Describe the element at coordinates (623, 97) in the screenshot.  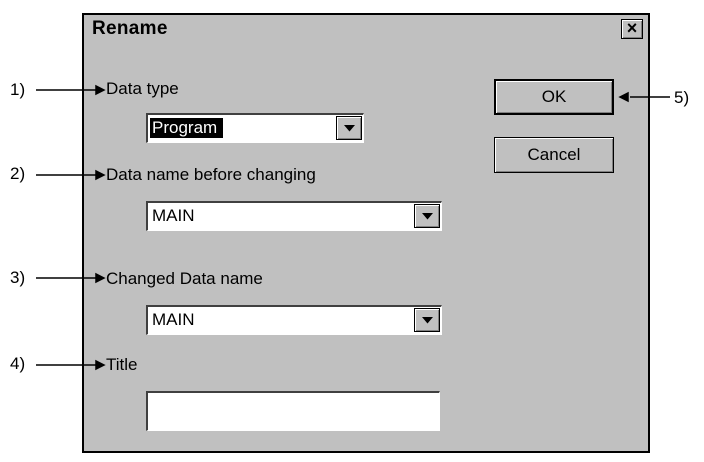
I see `arrow-5-head` at that location.